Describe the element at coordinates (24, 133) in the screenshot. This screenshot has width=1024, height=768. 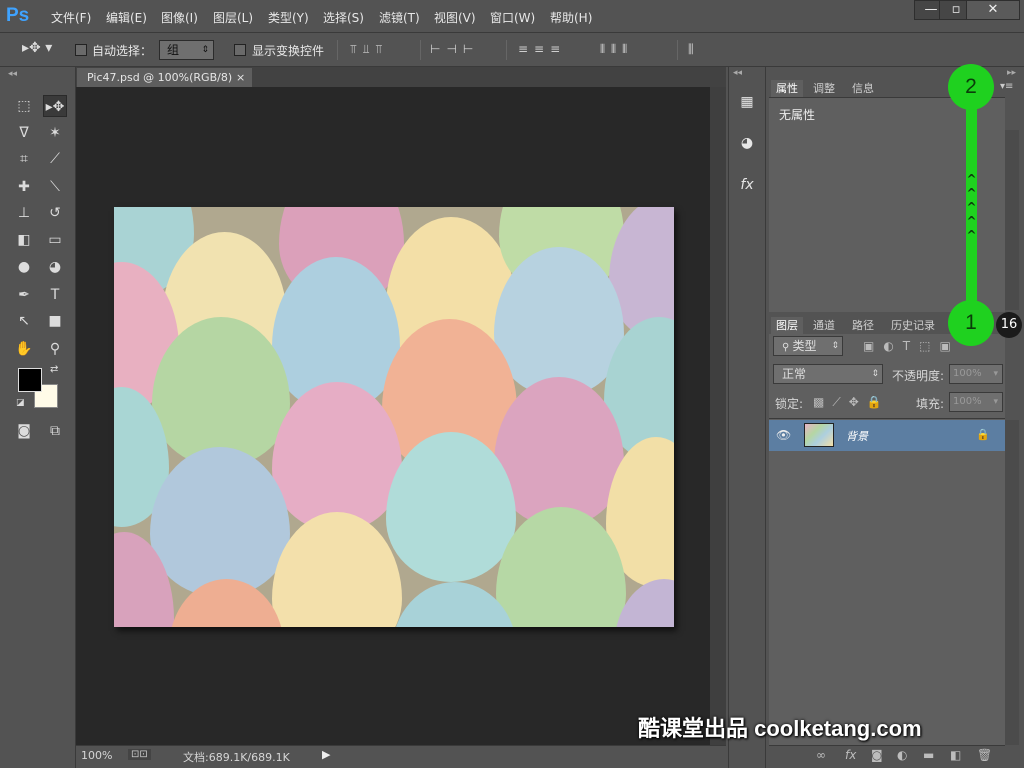
I see `lasso-tool-icon: ᐁ` at that location.